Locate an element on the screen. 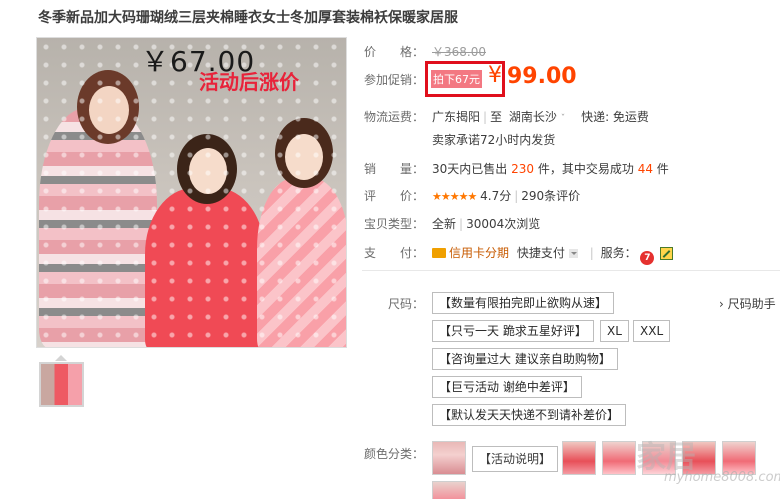  sales-suffix: 件 is located at coordinates (662, 169).